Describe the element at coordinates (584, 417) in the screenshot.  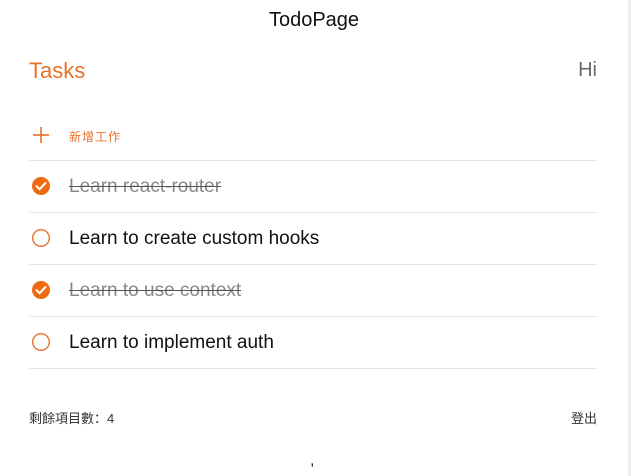
I see `logout-button: 登出` at that location.